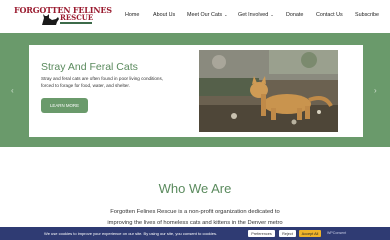 The height and width of the screenshot is (240, 390). Describe the element at coordinates (89, 67) in the screenshot. I see `hero-title: Stray And Feral Cats` at that location.